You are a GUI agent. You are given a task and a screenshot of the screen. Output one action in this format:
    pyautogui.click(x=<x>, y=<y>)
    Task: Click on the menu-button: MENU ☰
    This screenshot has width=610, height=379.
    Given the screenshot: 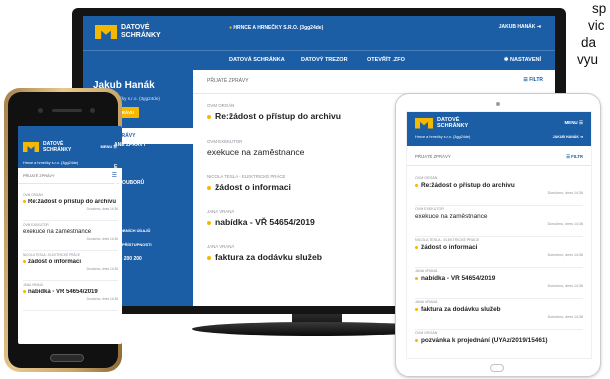 What is the action you would take?
    pyautogui.click(x=573, y=123)
    